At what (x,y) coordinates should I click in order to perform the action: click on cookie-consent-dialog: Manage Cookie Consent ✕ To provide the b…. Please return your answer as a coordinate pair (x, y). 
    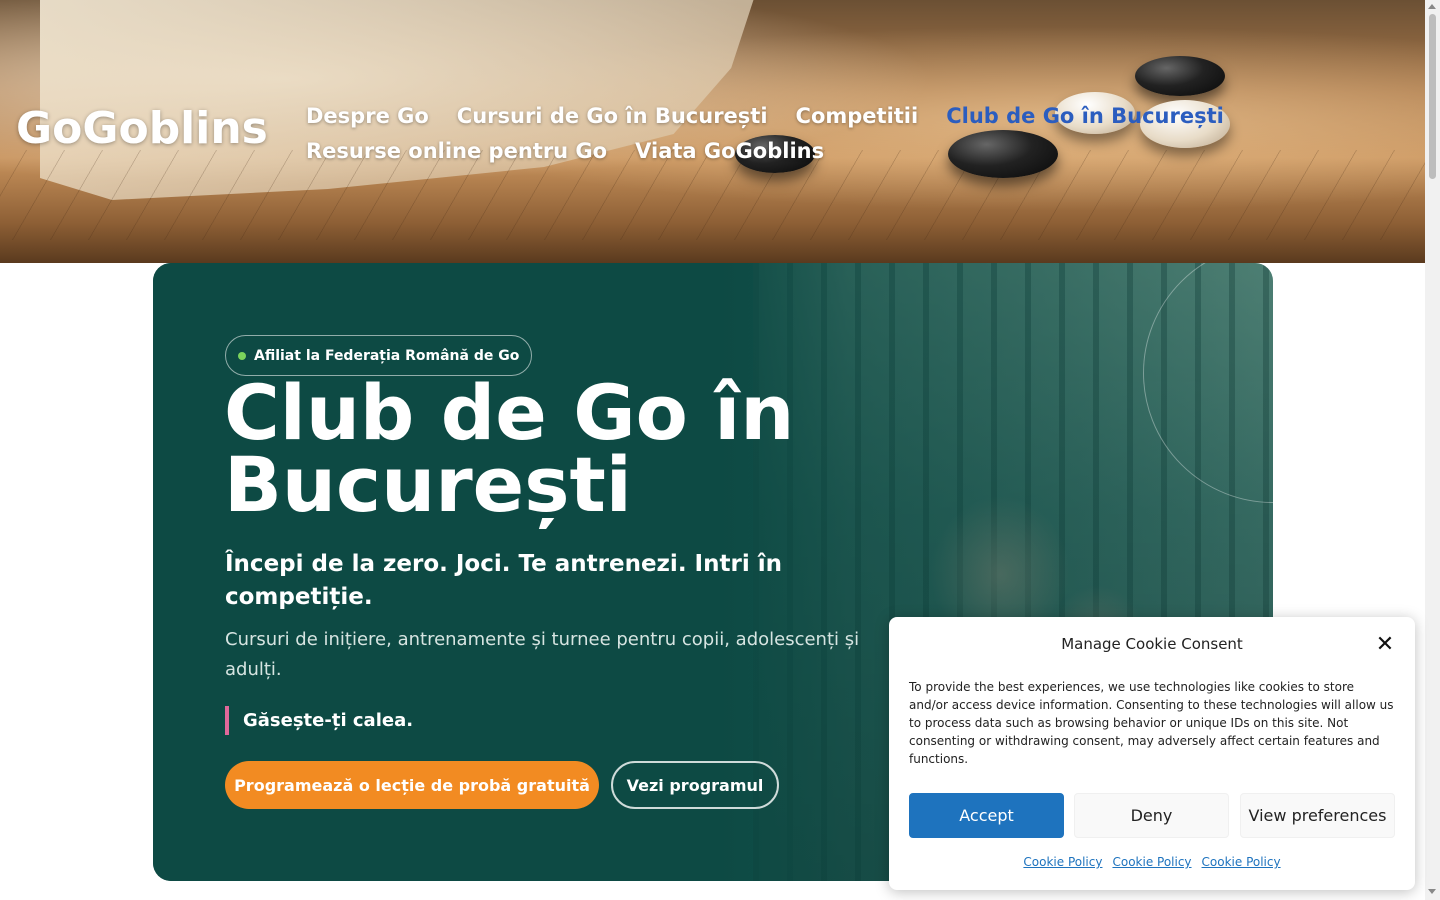
    Looking at the image, I should click on (1152, 753).